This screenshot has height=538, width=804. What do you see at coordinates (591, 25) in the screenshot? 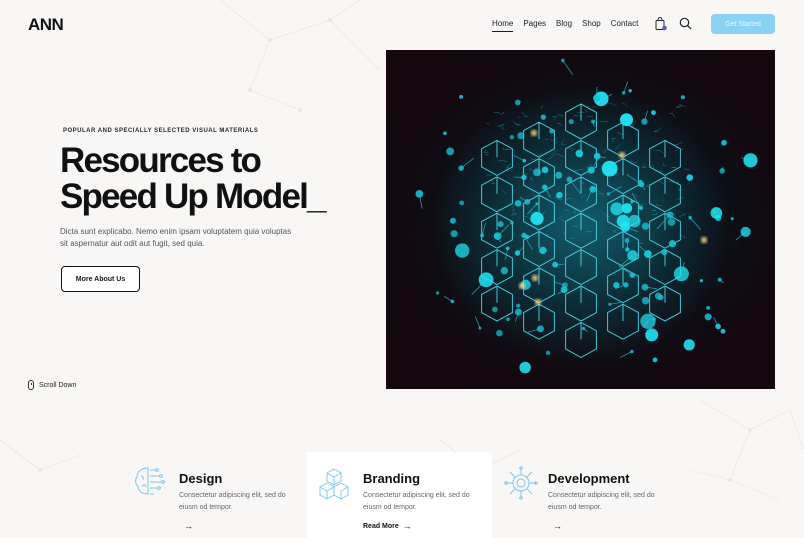
I see `nav-item-shop: Shop` at bounding box center [591, 25].